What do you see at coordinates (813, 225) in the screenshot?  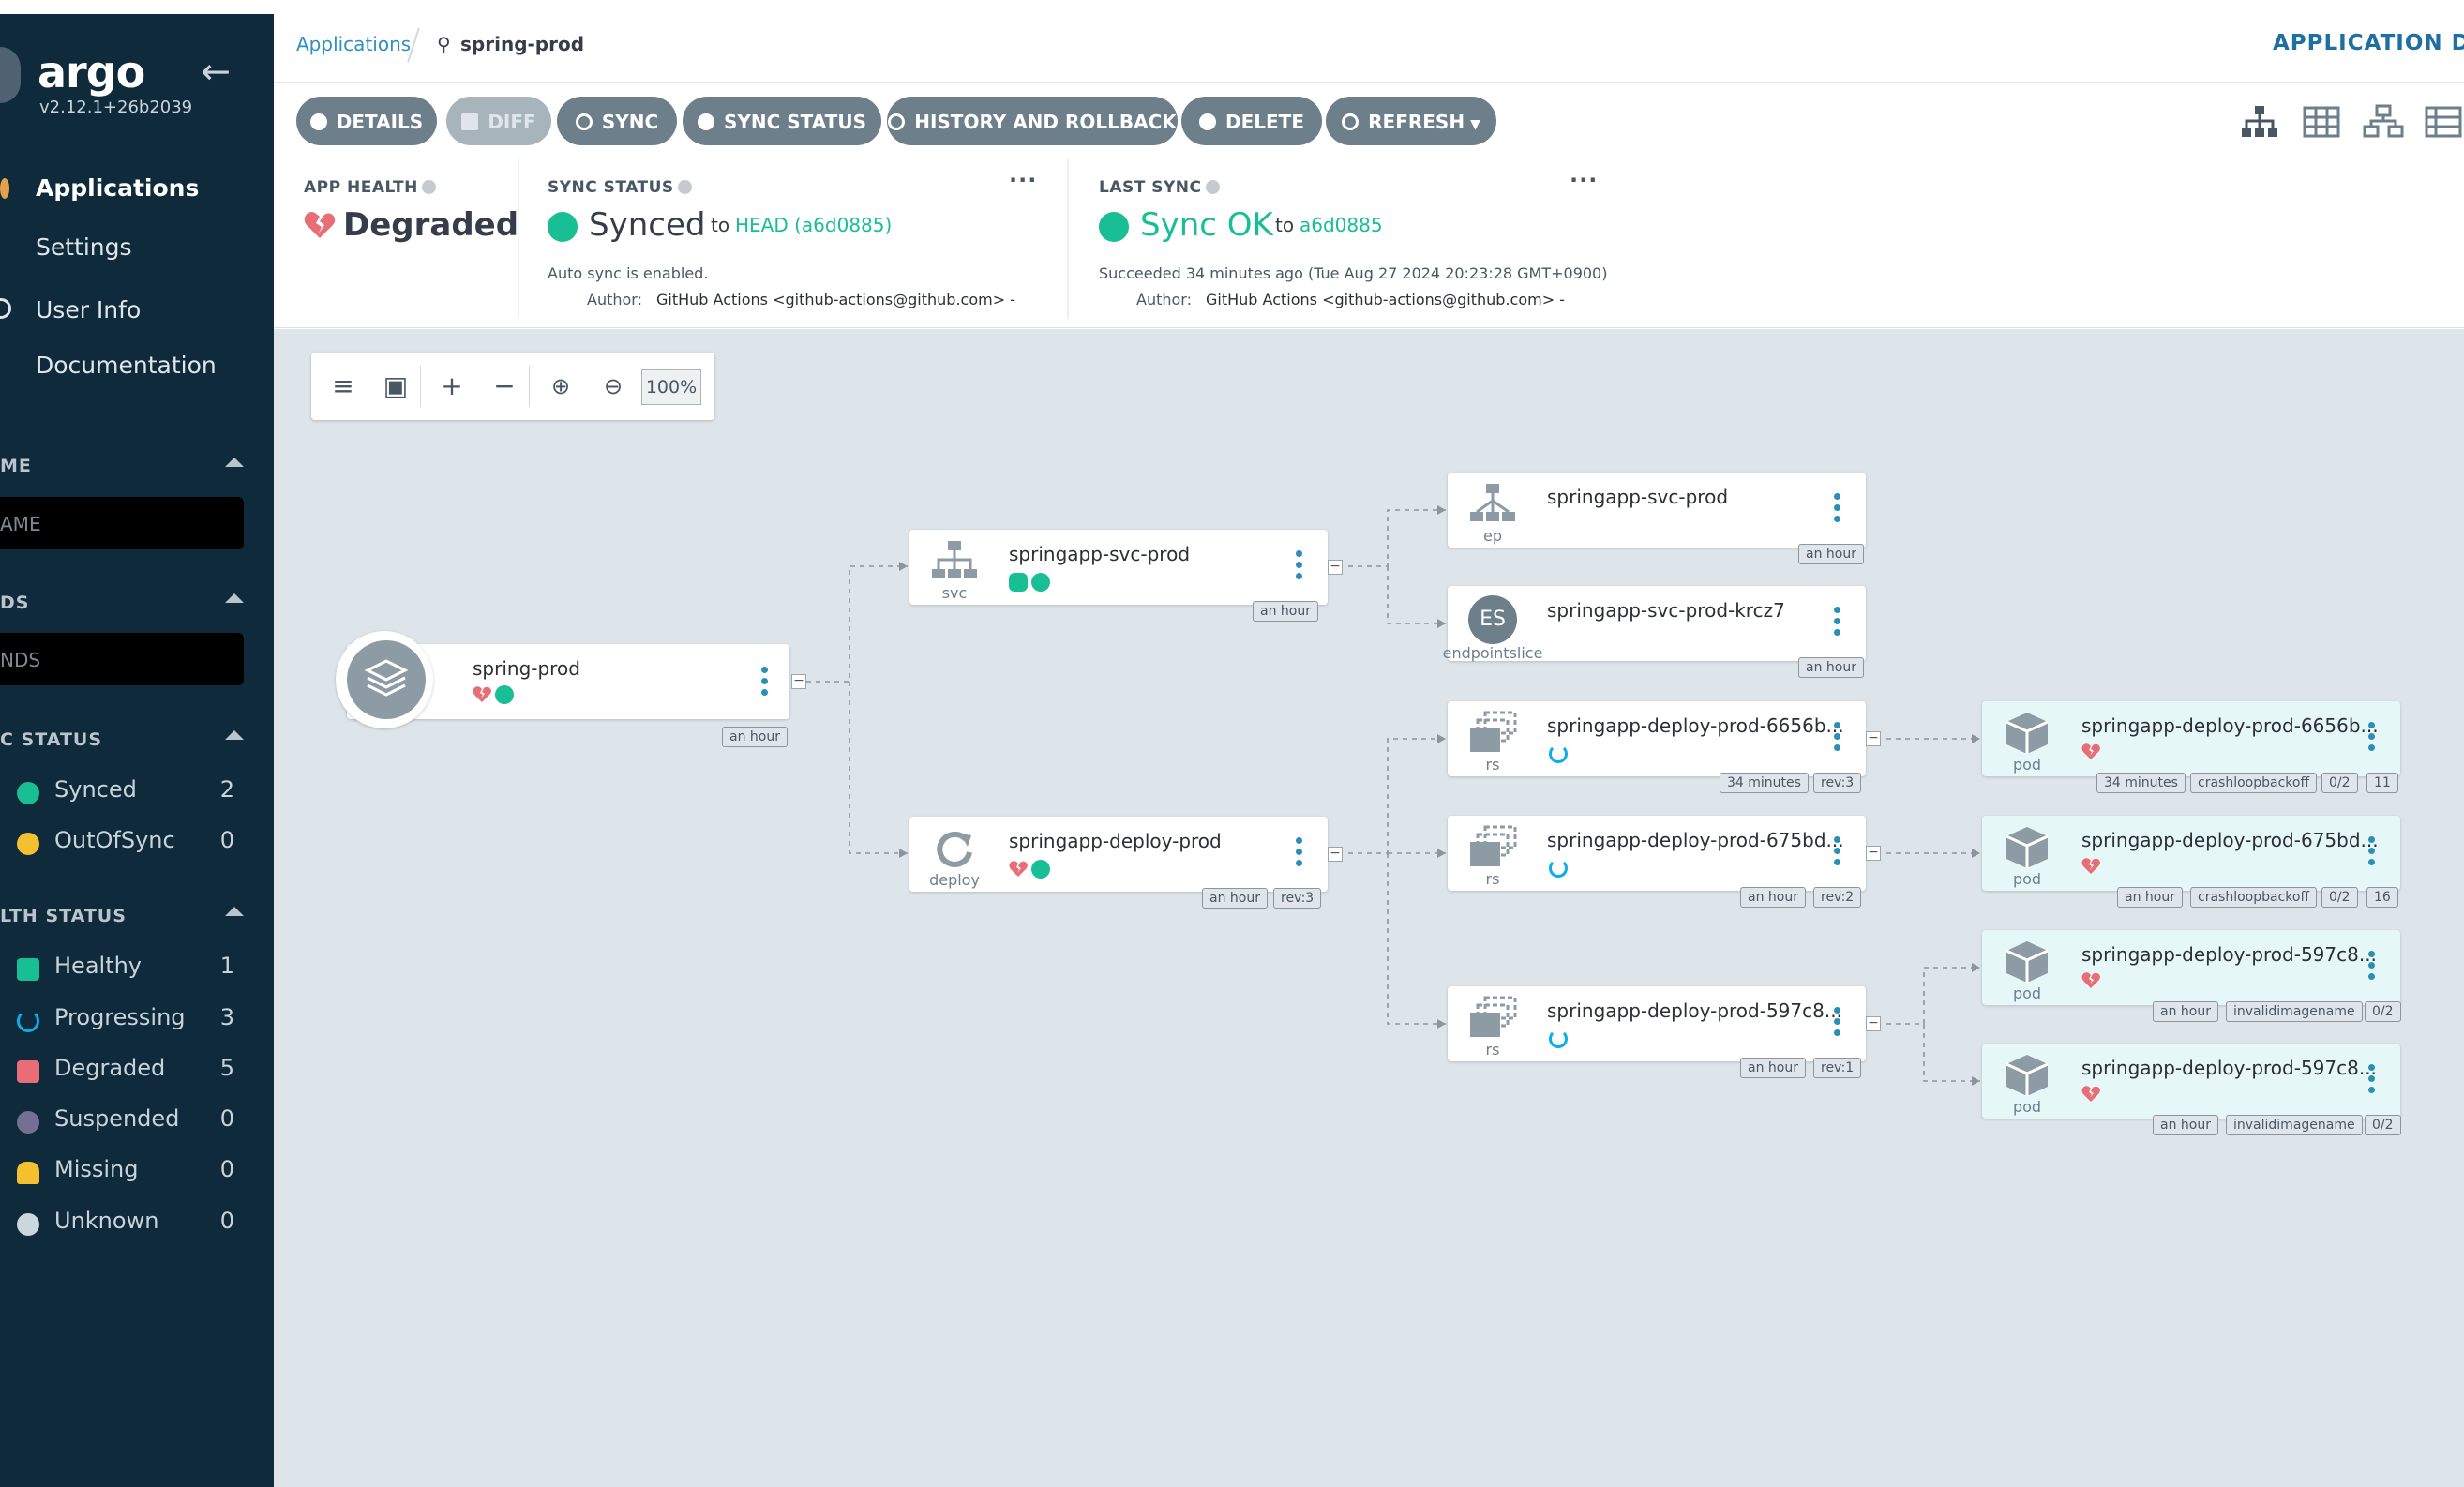 I see `sync-revision-link: HEAD (a6d0885)` at bounding box center [813, 225].